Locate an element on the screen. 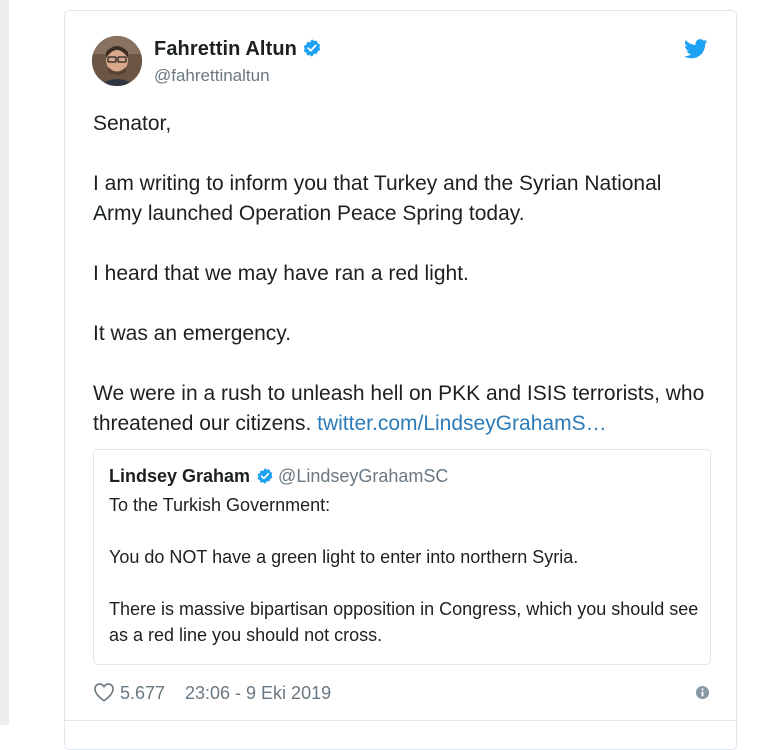 The image size is (765, 750). quoted-tweet-header: Lindsey Graham @LindseyGrahamSC is located at coordinates (278, 478).